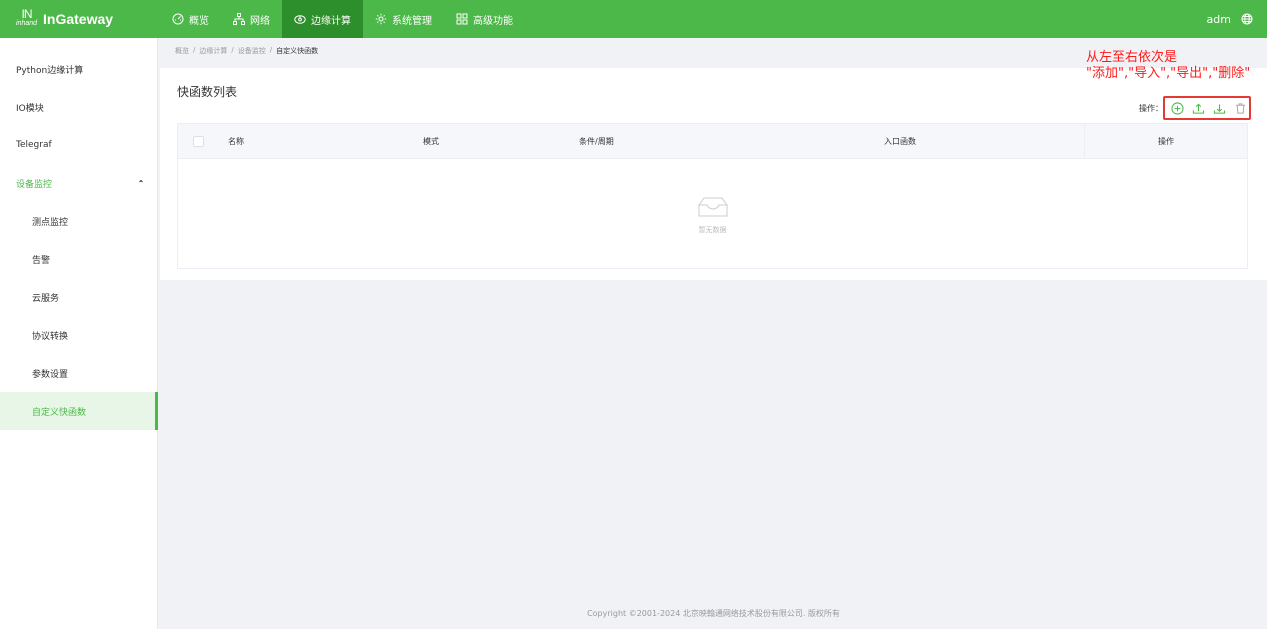  I want to click on brand-logo: IN inhand InGateway, so click(79, 19).